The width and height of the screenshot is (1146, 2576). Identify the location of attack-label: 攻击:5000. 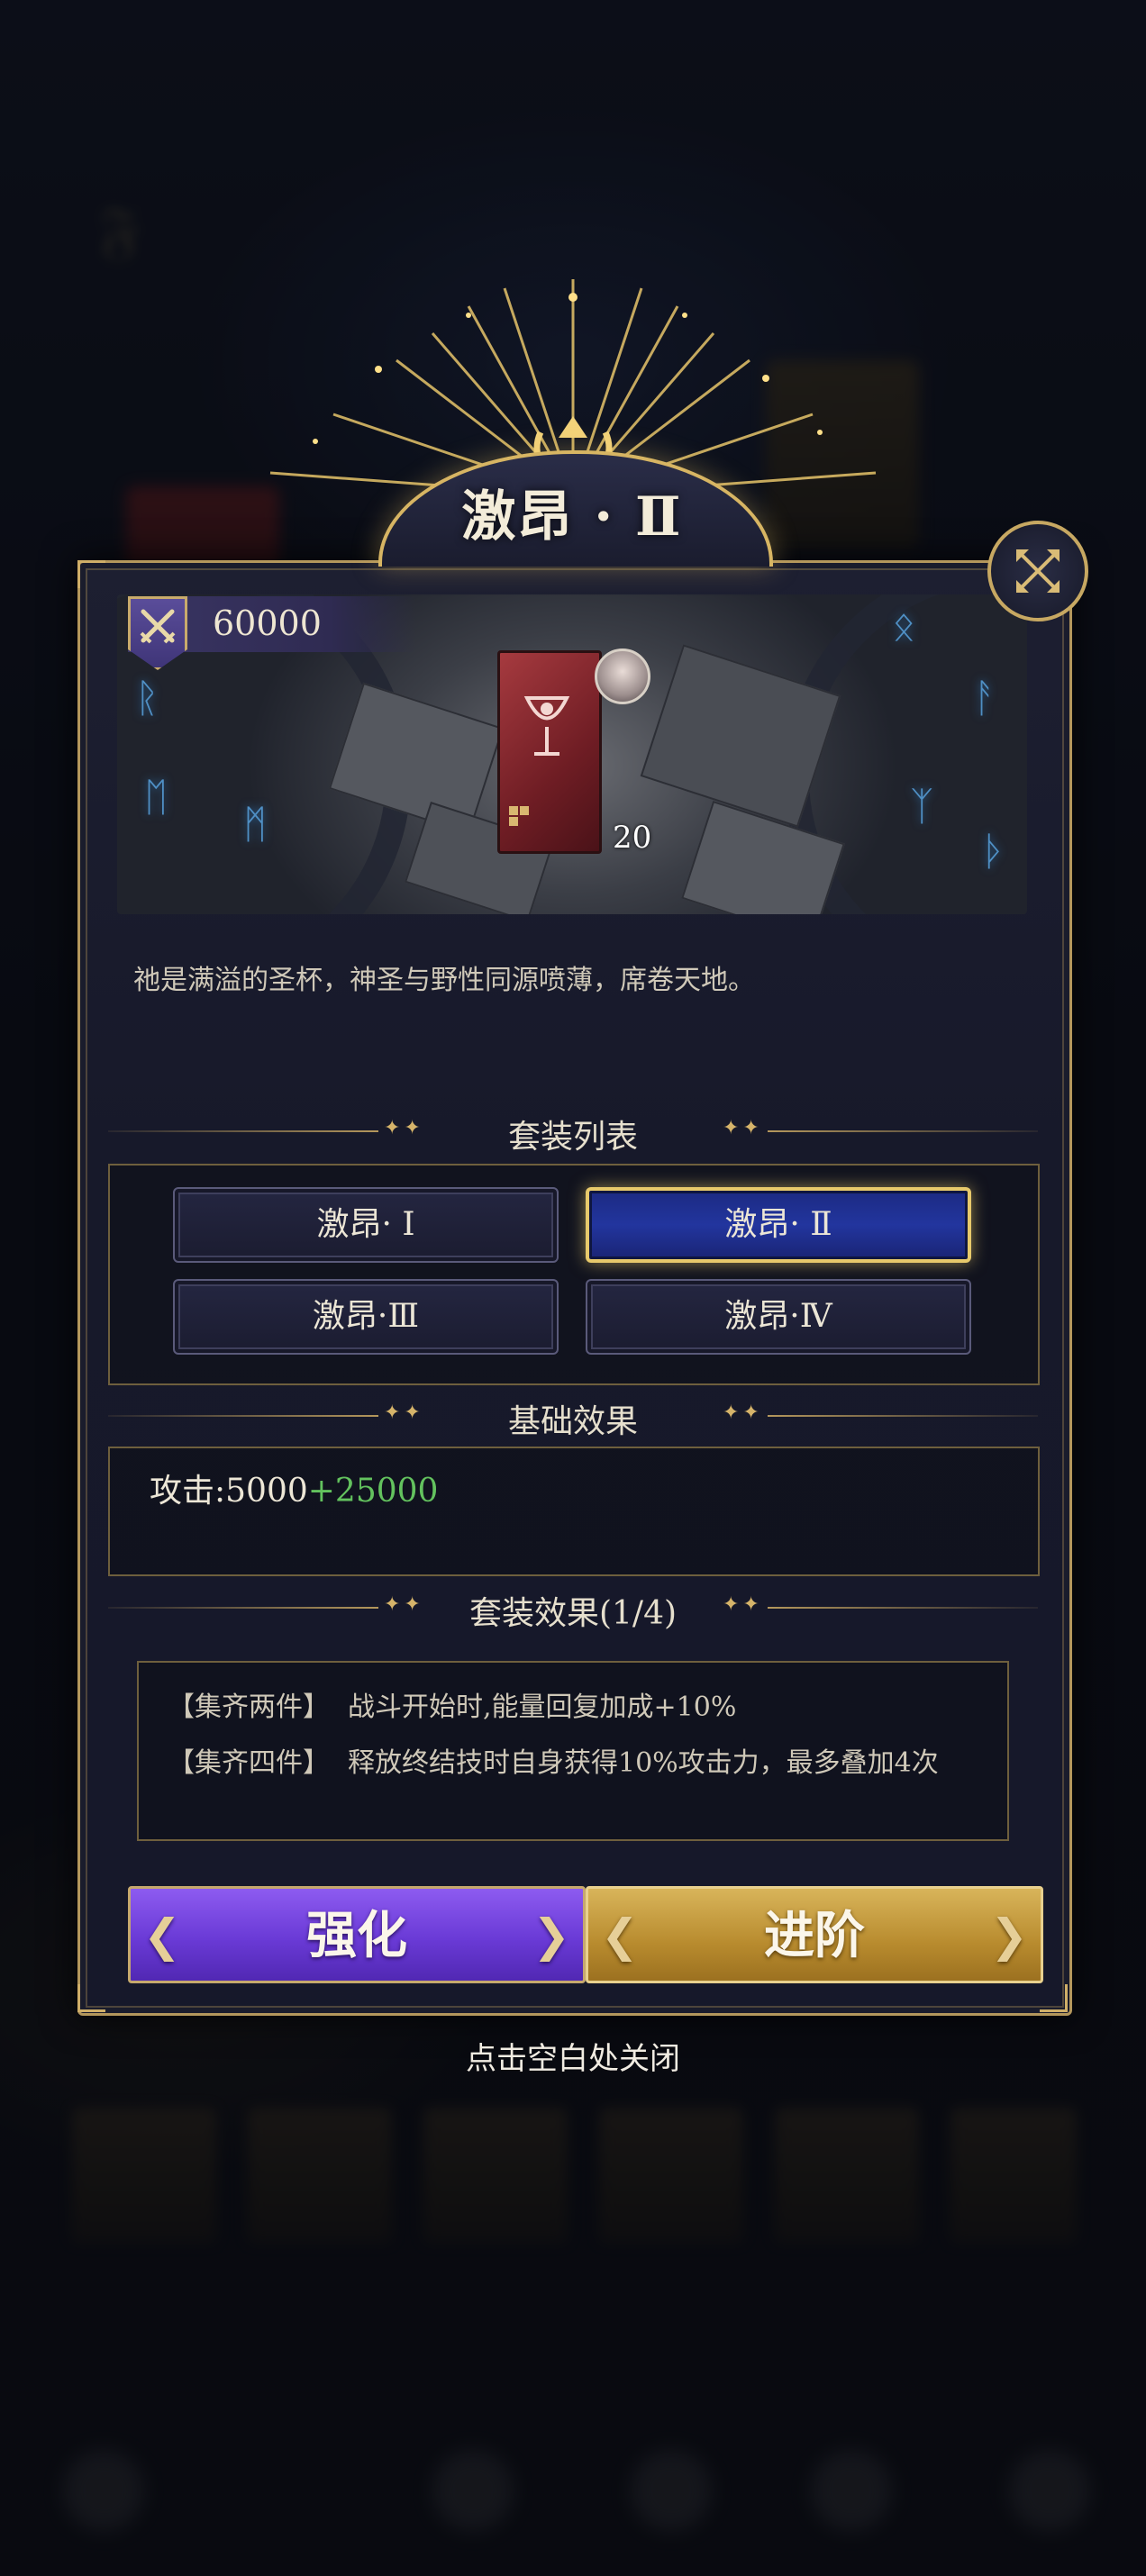
(229, 1491).